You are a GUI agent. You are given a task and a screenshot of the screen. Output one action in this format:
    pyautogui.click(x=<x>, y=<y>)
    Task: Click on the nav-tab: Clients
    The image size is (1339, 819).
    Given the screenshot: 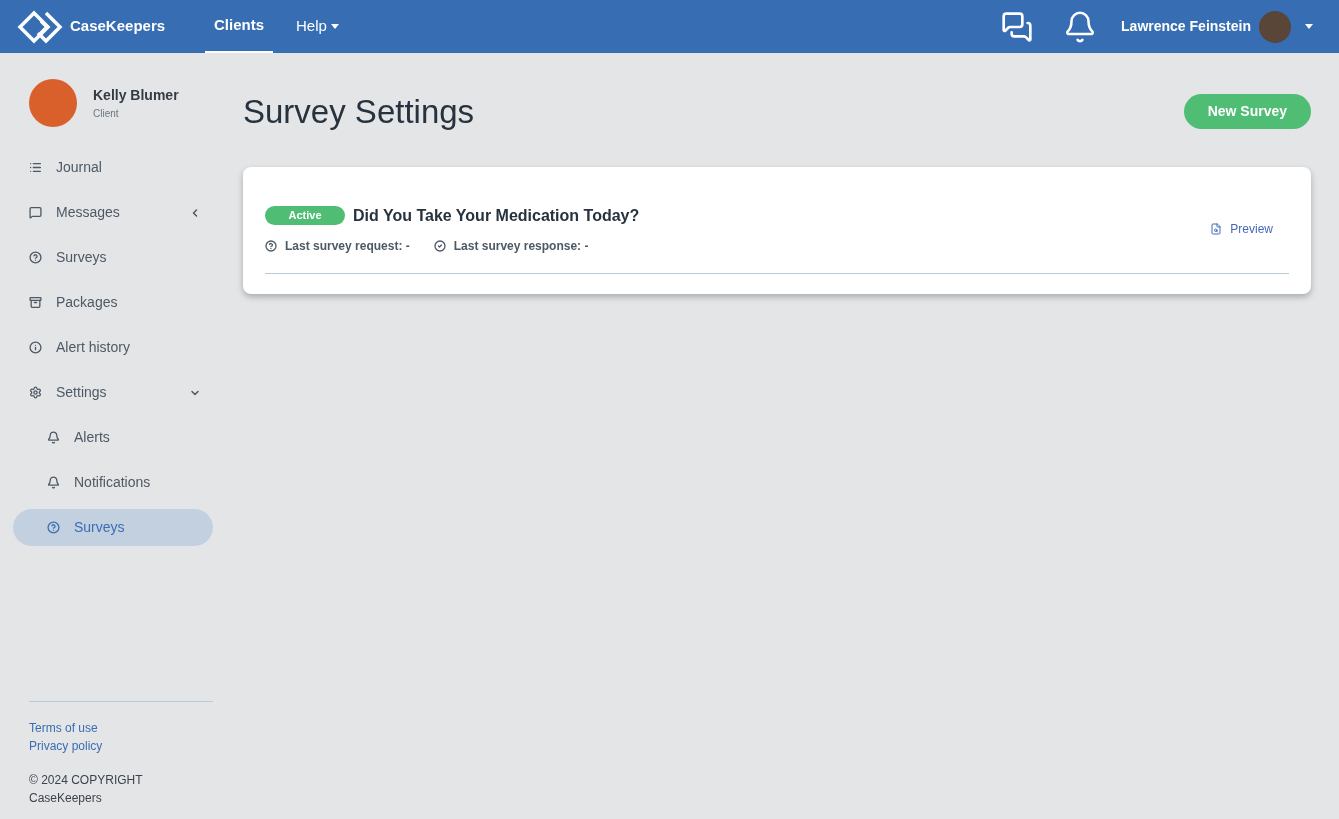 What is the action you would take?
    pyautogui.click(x=239, y=26)
    